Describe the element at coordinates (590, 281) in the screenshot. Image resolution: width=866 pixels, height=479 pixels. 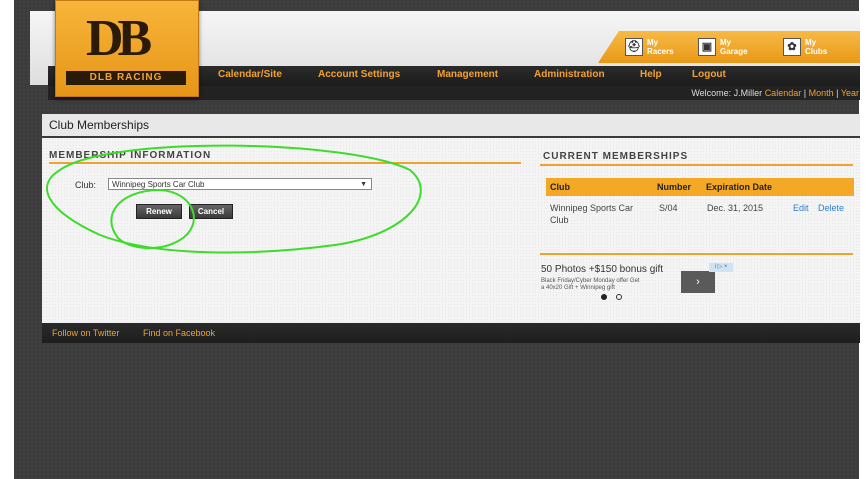
I see `ad-text-line: Black Friday/Cyber Monday offer Get` at that location.